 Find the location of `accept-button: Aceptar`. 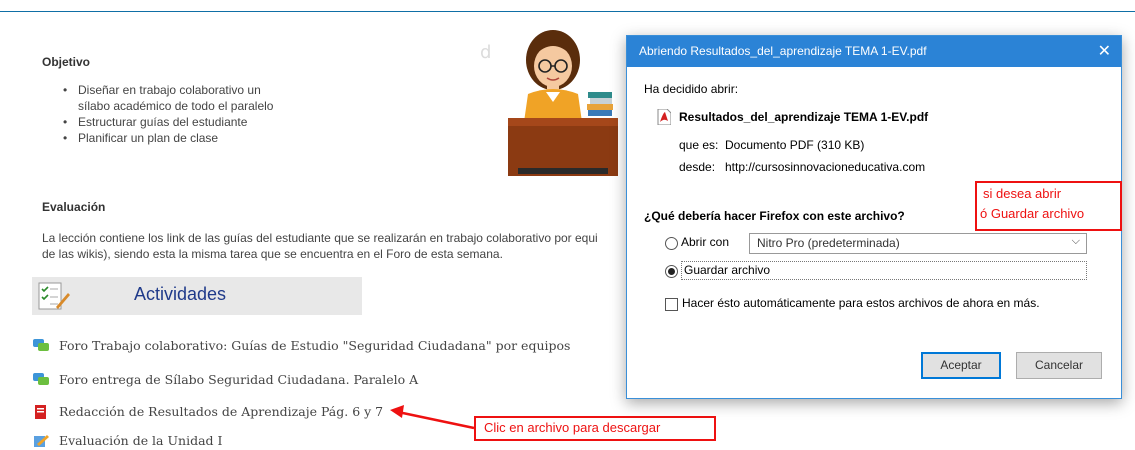

accept-button: Aceptar is located at coordinates (961, 365).